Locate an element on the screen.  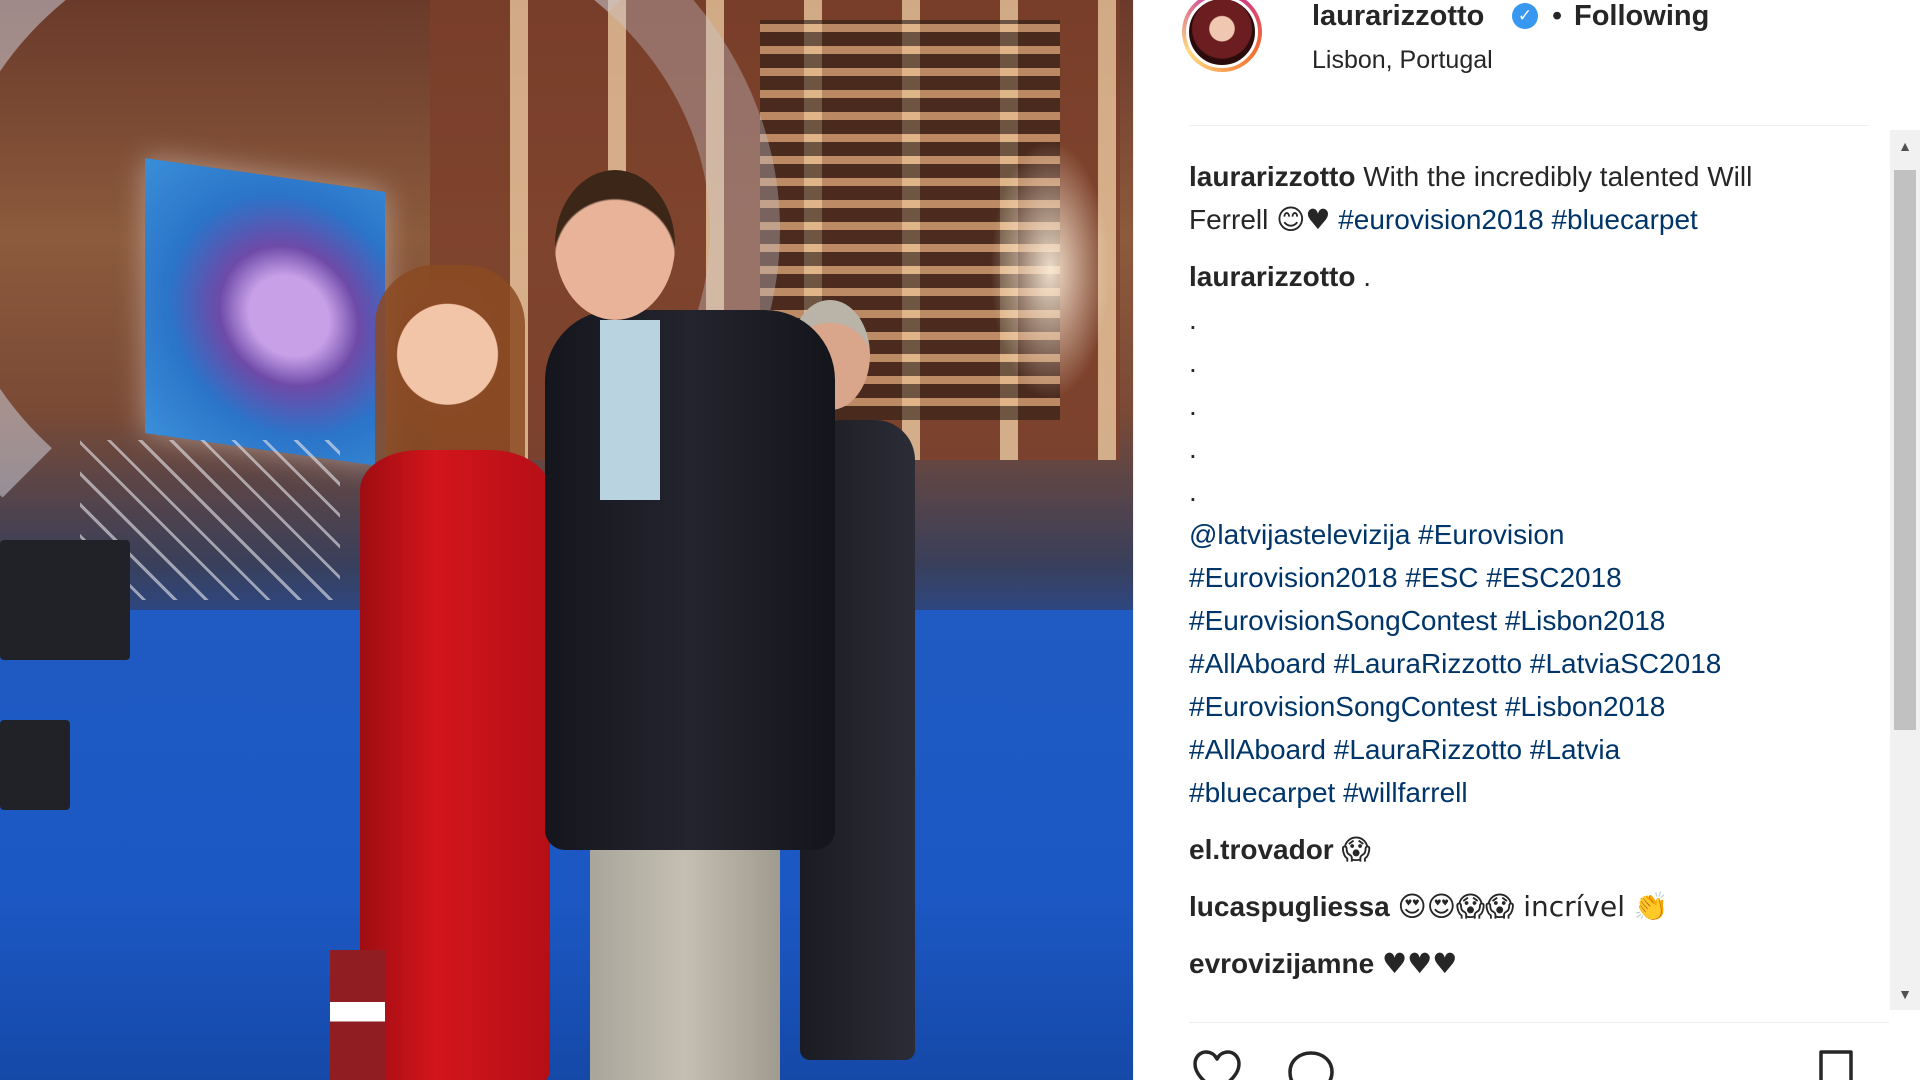
comment-item: evrovizijamne ♥♥♥ is located at coordinates (1514, 963).